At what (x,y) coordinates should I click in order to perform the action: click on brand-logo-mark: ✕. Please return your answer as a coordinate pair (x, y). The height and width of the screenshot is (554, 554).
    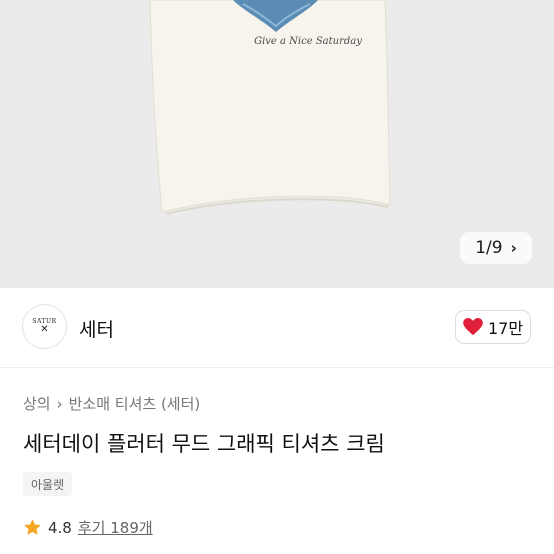
    Looking at the image, I should click on (44, 329).